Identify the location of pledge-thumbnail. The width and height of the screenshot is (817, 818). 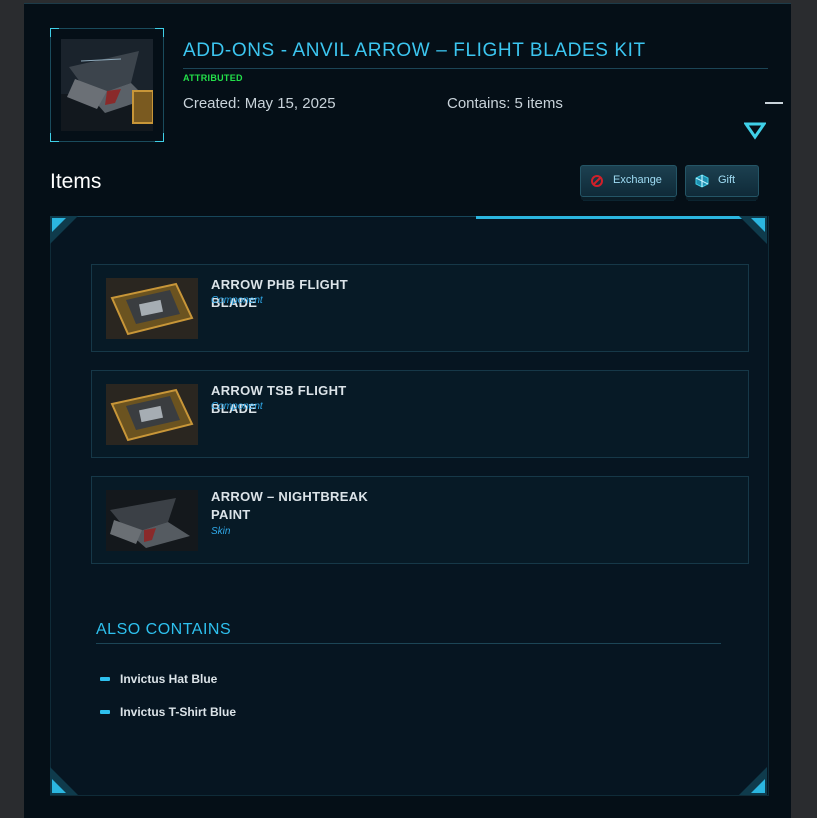
(107, 85).